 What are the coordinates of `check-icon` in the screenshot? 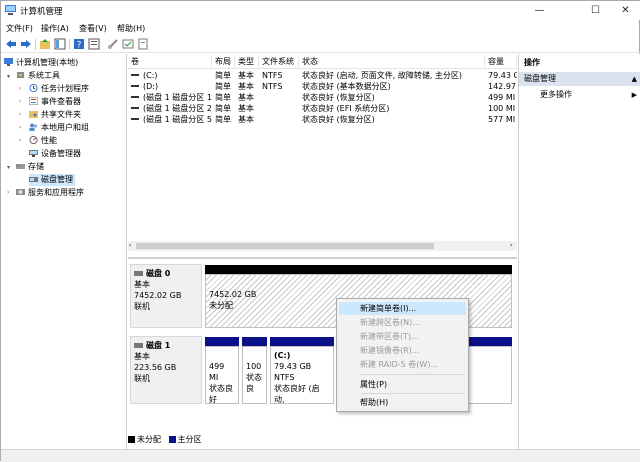 It's located at (128, 44).